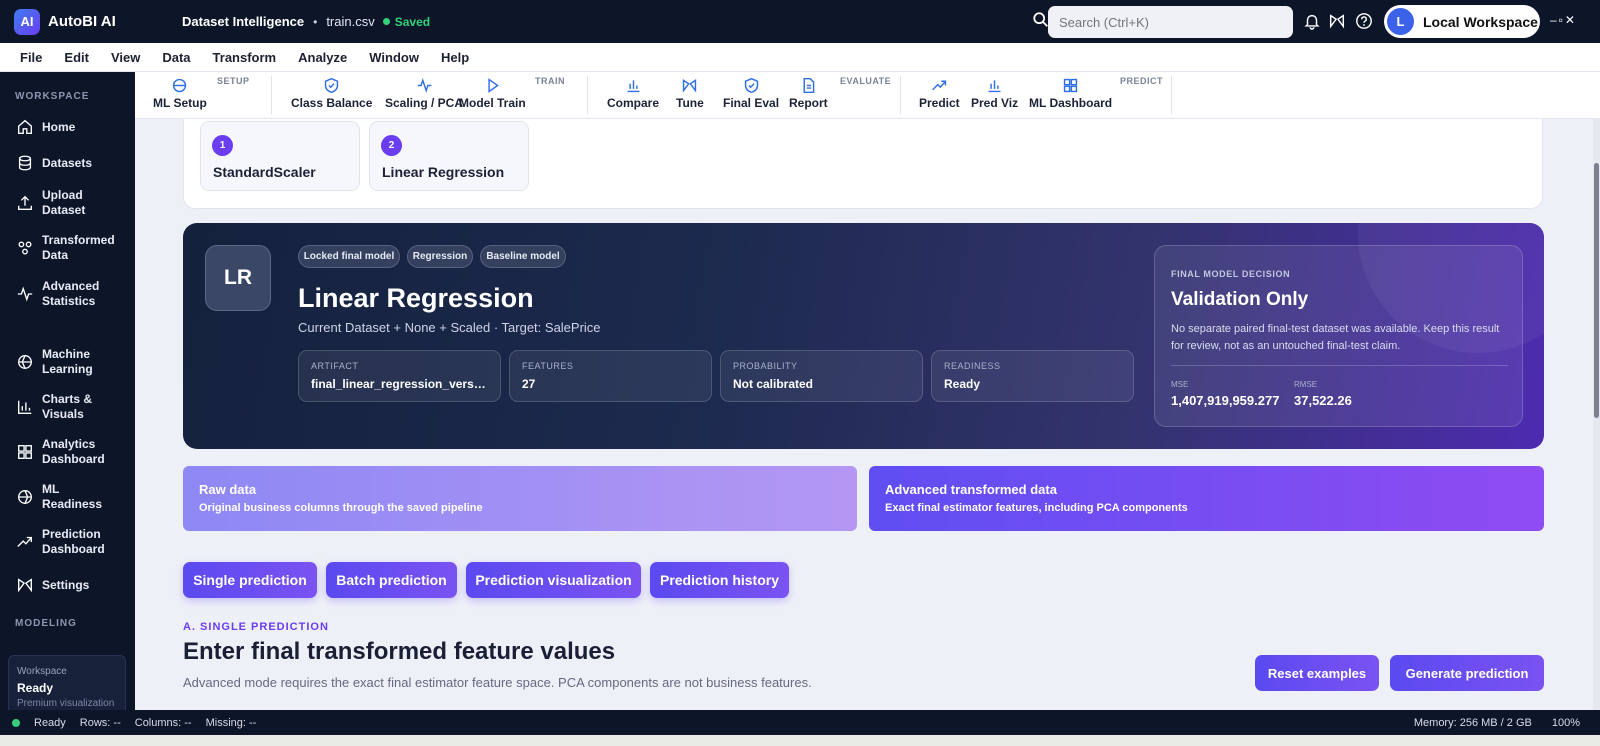 This screenshot has width=1600, height=746. Describe the element at coordinates (1170, 22) in the screenshot. I see `search-input` at that location.